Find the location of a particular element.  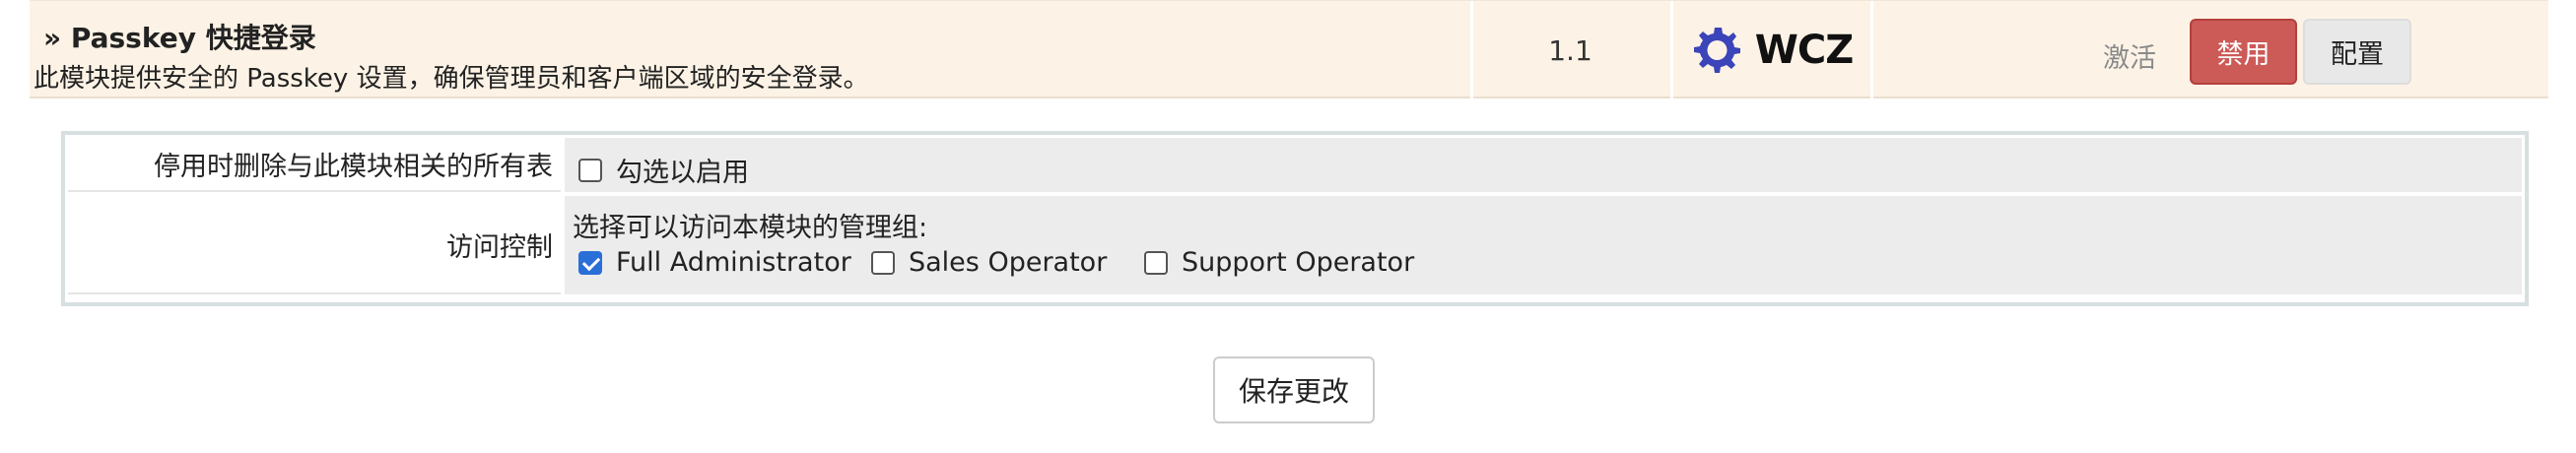

vendor-logo-cell: WCZ is located at coordinates (1768, 50).